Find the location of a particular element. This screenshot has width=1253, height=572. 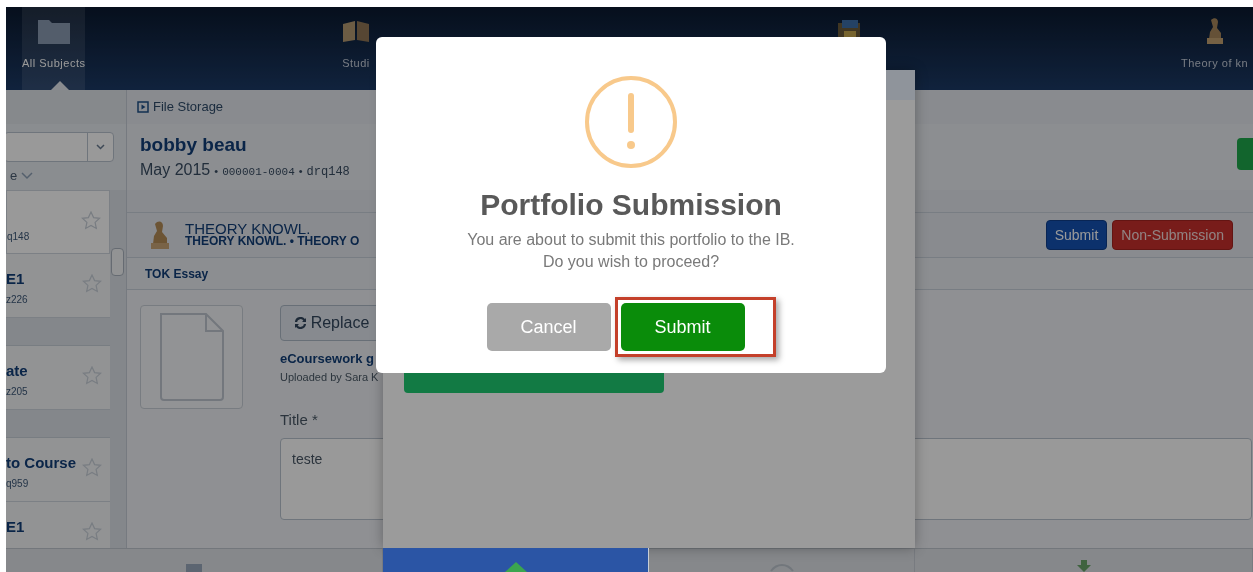

sidebar-item: E1 is located at coordinates (58, 525).